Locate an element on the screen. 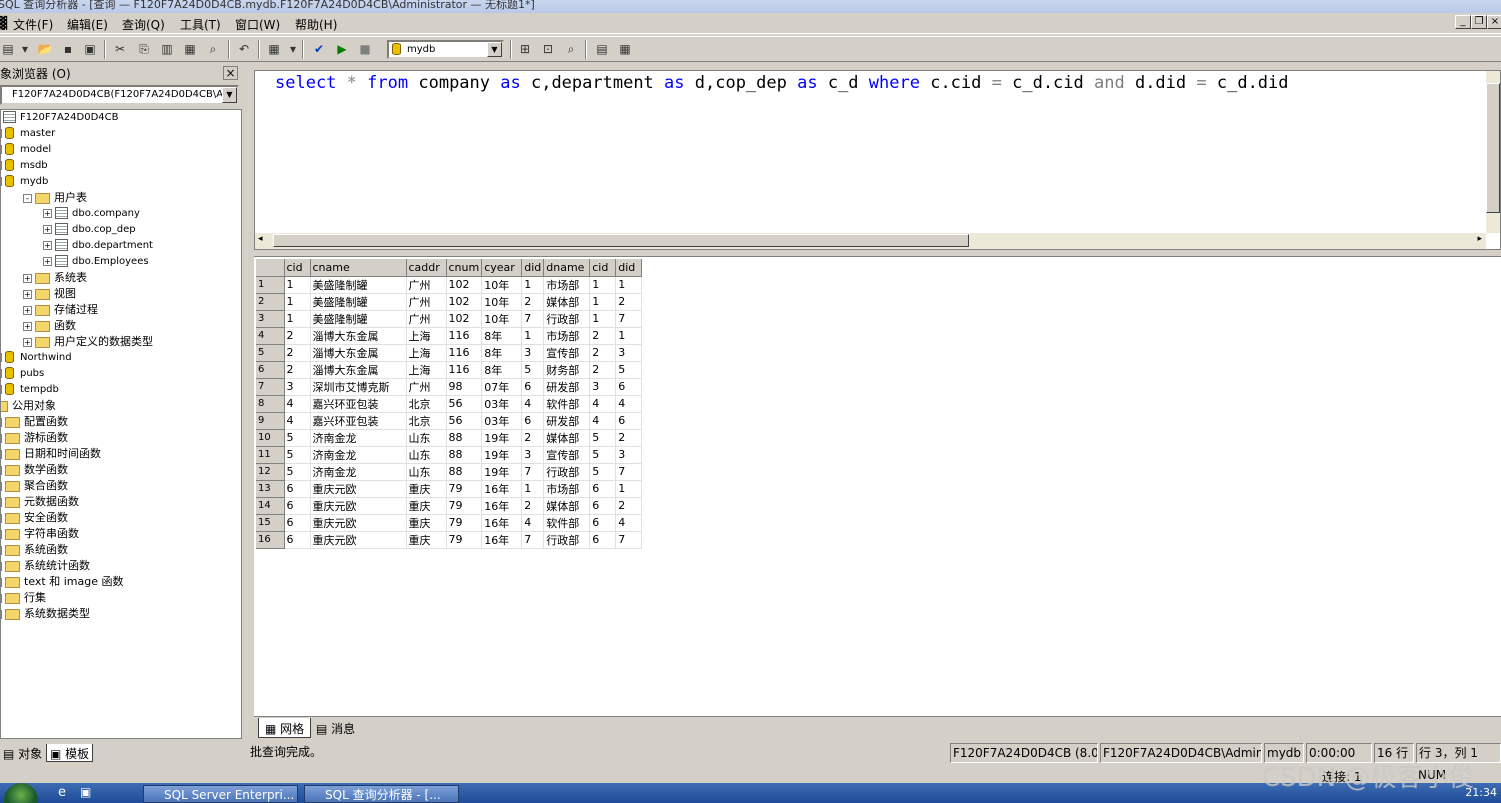 The height and width of the screenshot is (803, 1501). collapse-icon: - is located at coordinates (1, 181).